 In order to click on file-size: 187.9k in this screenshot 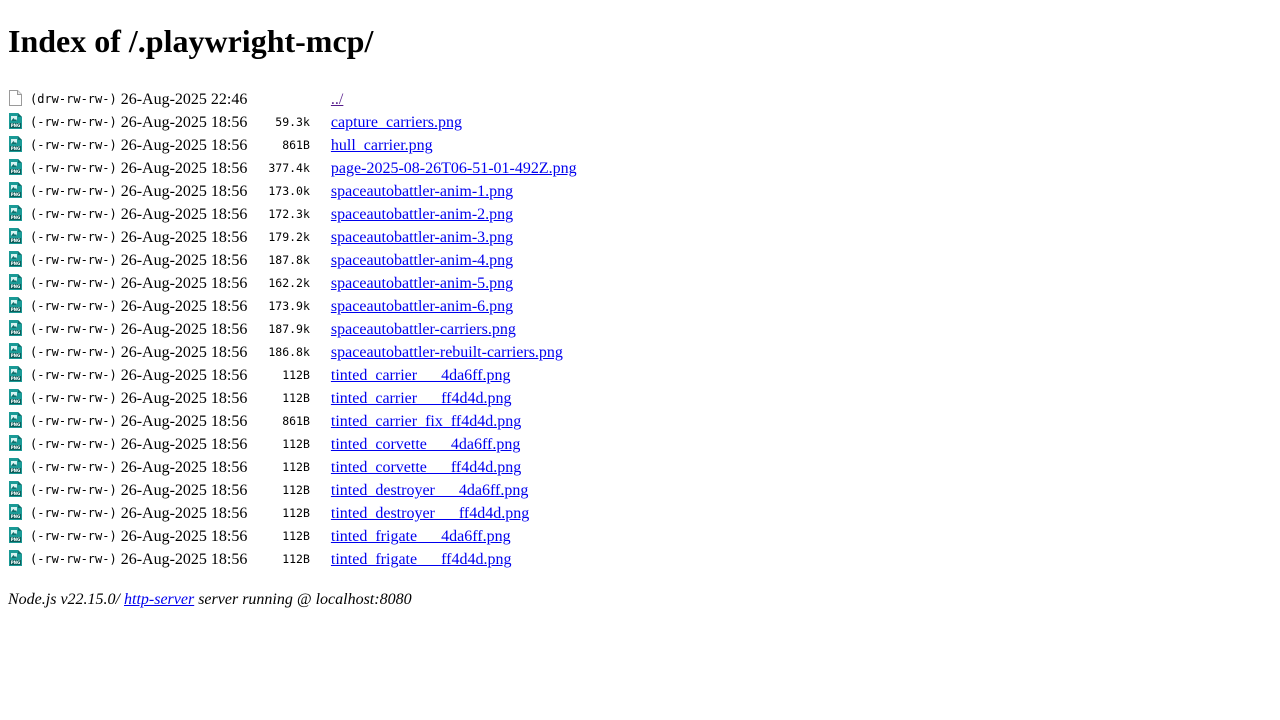, I will do `click(289, 329)`.